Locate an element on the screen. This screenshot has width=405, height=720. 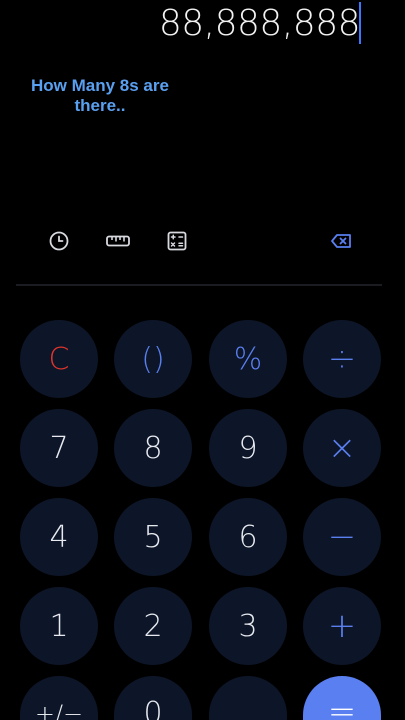
overlay-caption: How Many 8s are there.. is located at coordinates (100, 95).